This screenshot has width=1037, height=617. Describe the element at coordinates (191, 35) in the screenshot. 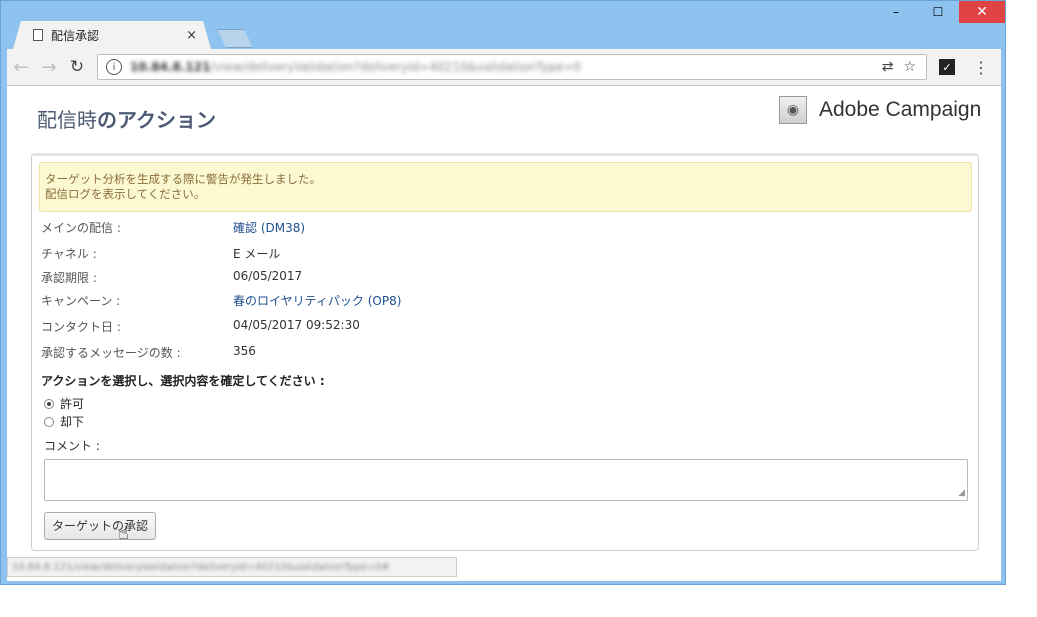

I see `tab-close-icon: ×` at that location.